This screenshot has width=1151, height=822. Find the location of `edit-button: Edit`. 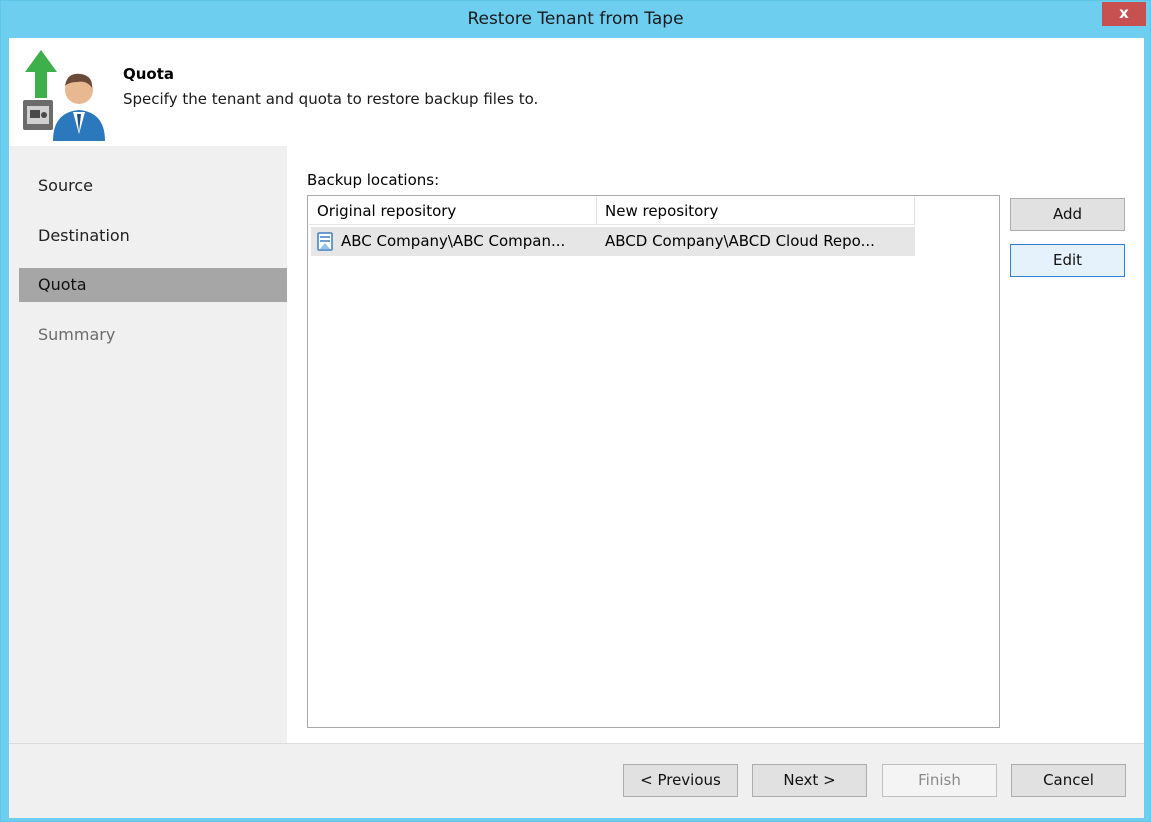

edit-button: Edit is located at coordinates (1067, 260).